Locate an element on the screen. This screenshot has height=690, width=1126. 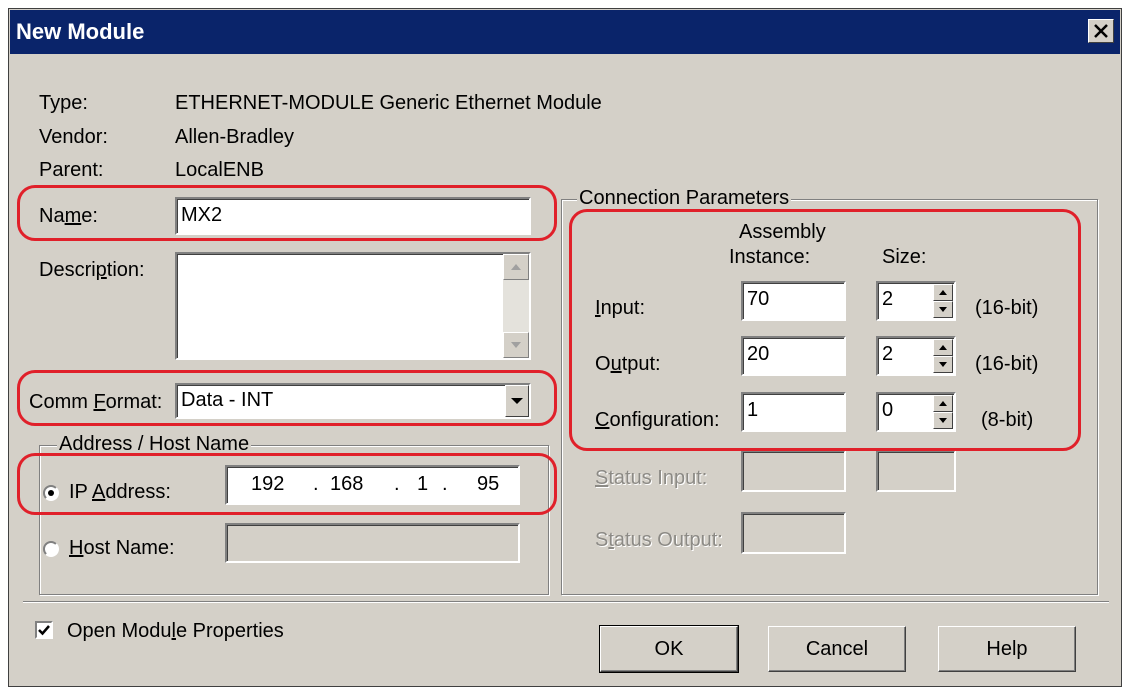
checkmark-icon is located at coordinates (44, 630).